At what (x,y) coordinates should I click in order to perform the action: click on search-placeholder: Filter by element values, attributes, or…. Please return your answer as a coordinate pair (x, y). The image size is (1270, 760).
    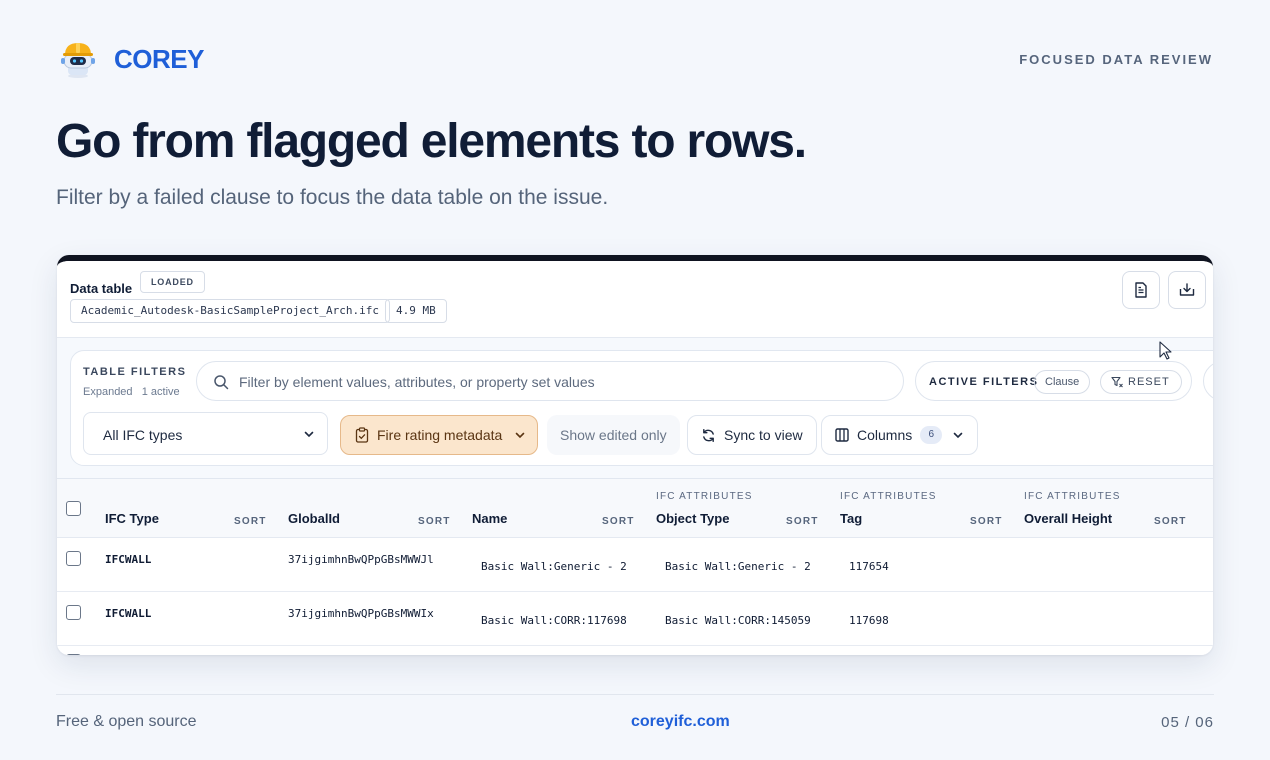
    Looking at the image, I should click on (417, 382).